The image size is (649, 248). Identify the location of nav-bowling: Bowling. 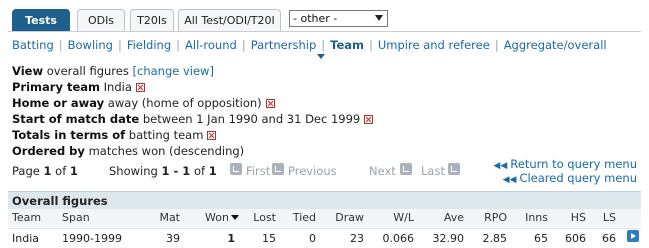
(90, 45).